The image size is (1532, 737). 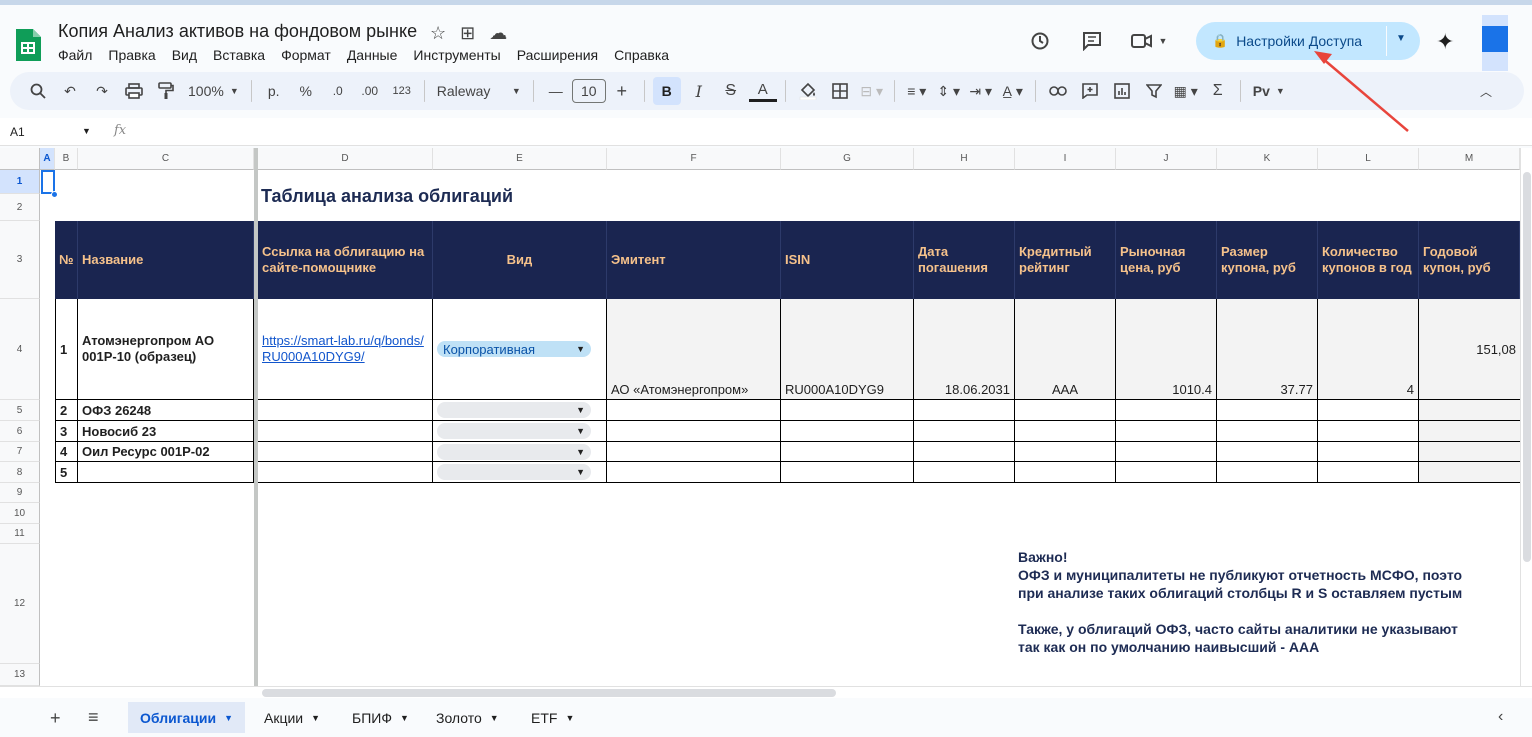 I want to click on tab-stocks: Акции ▼, so click(x=292, y=717).